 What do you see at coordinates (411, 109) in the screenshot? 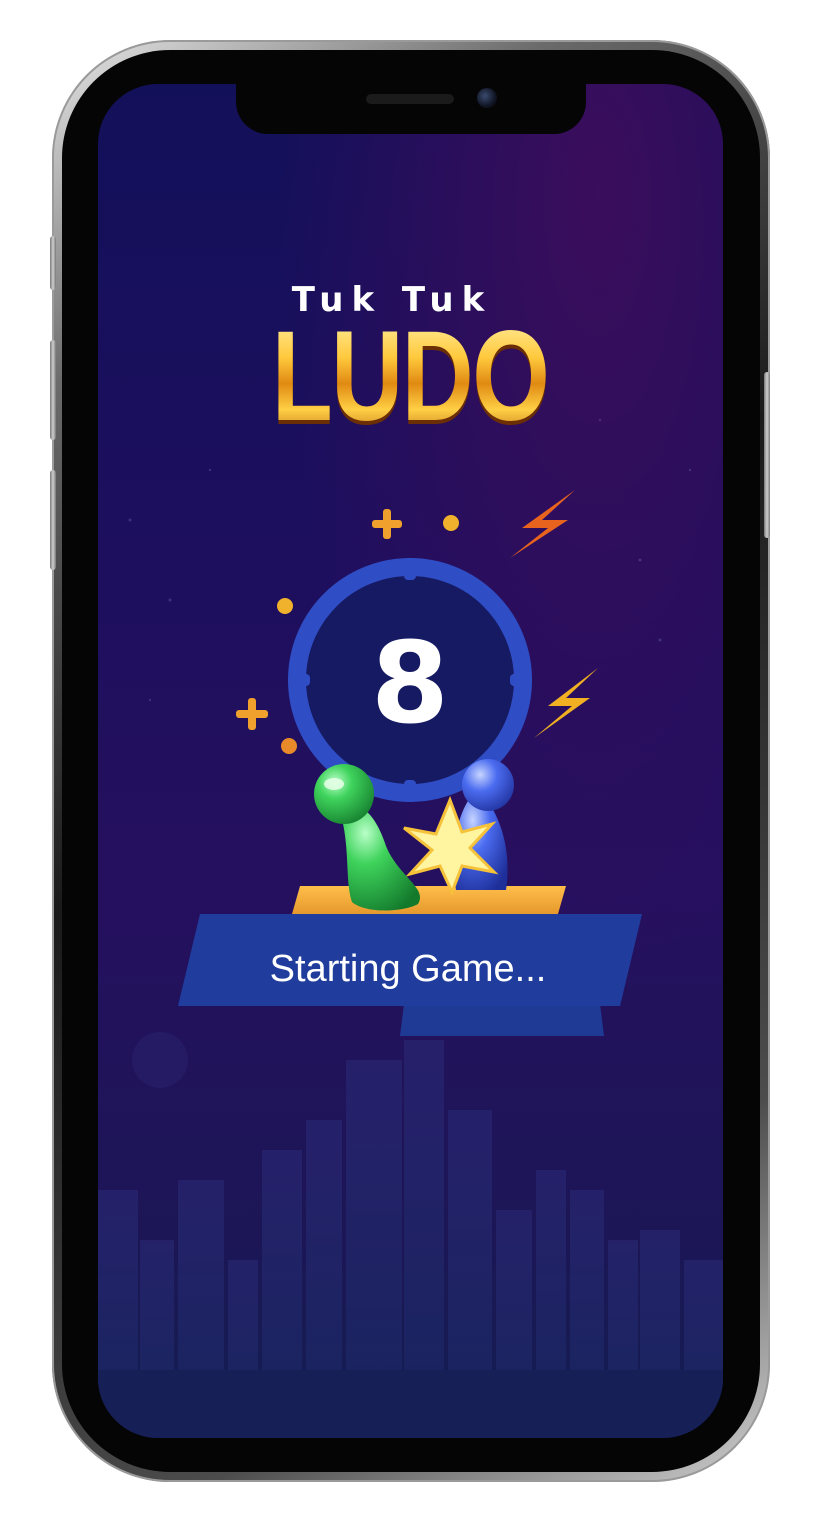
I see `phone-notch` at bounding box center [411, 109].